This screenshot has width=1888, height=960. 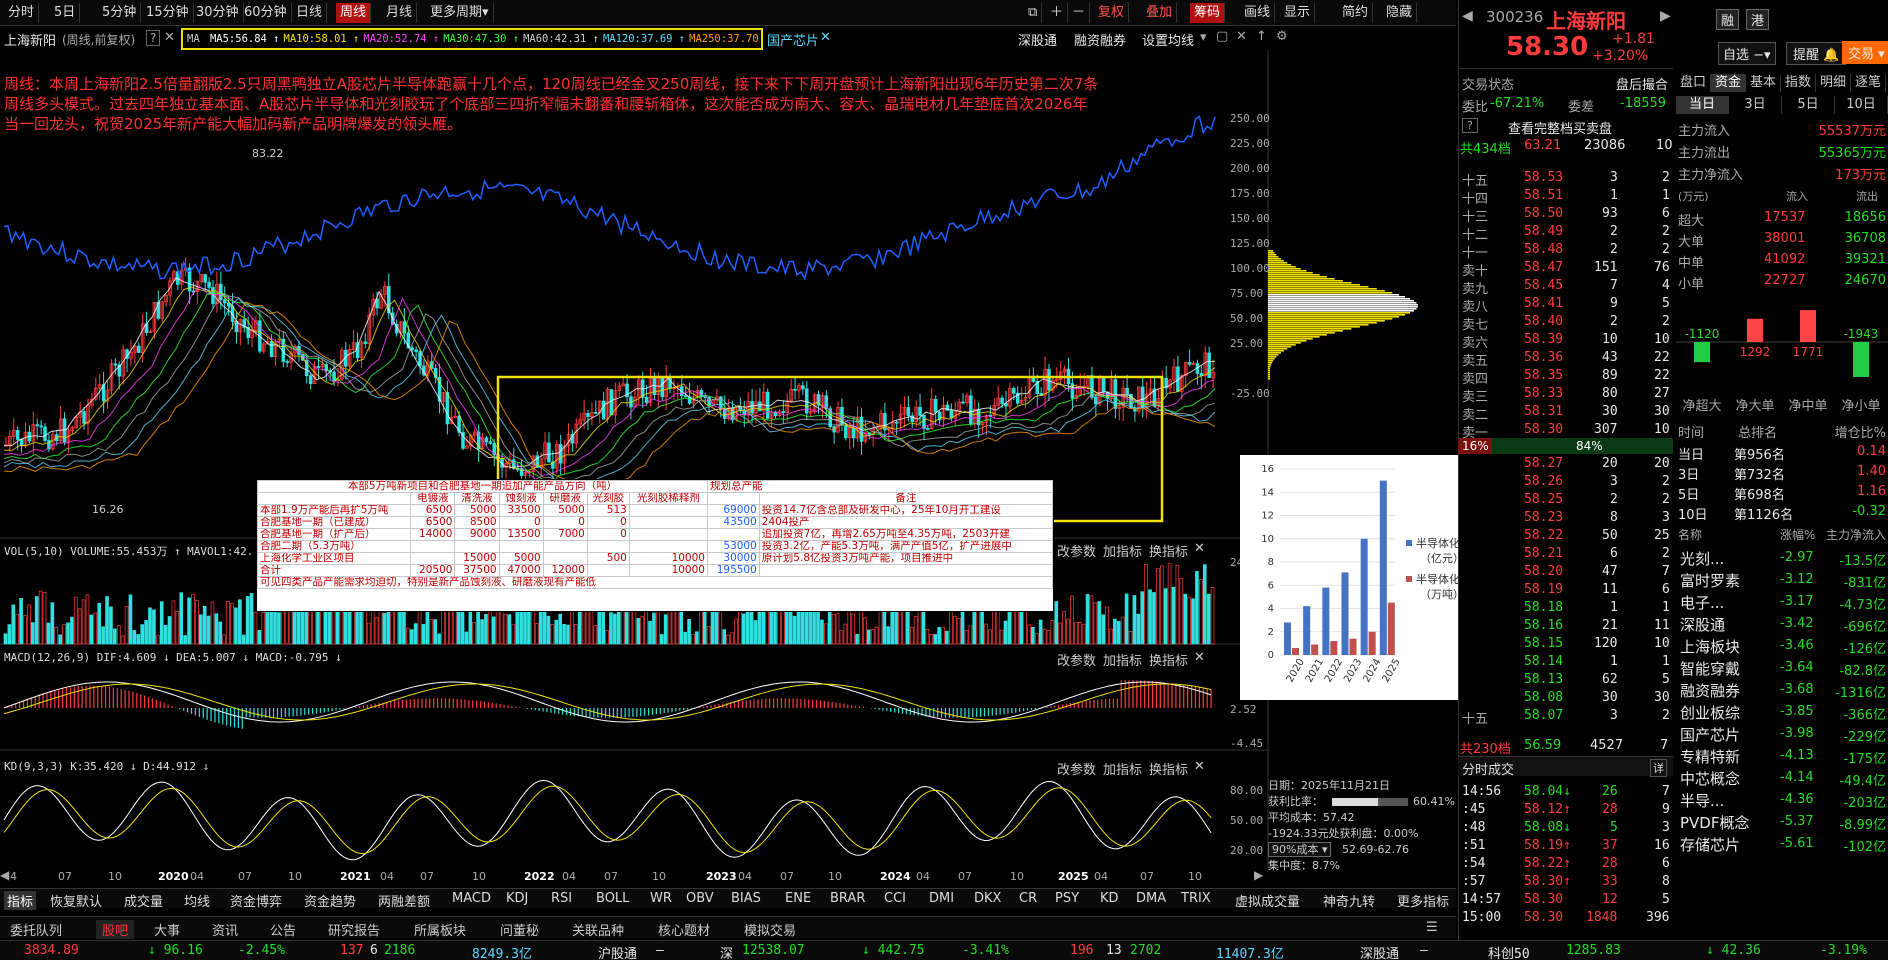 What do you see at coordinates (120, 13) in the screenshot?
I see `period-5min: 5分钟` at bounding box center [120, 13].